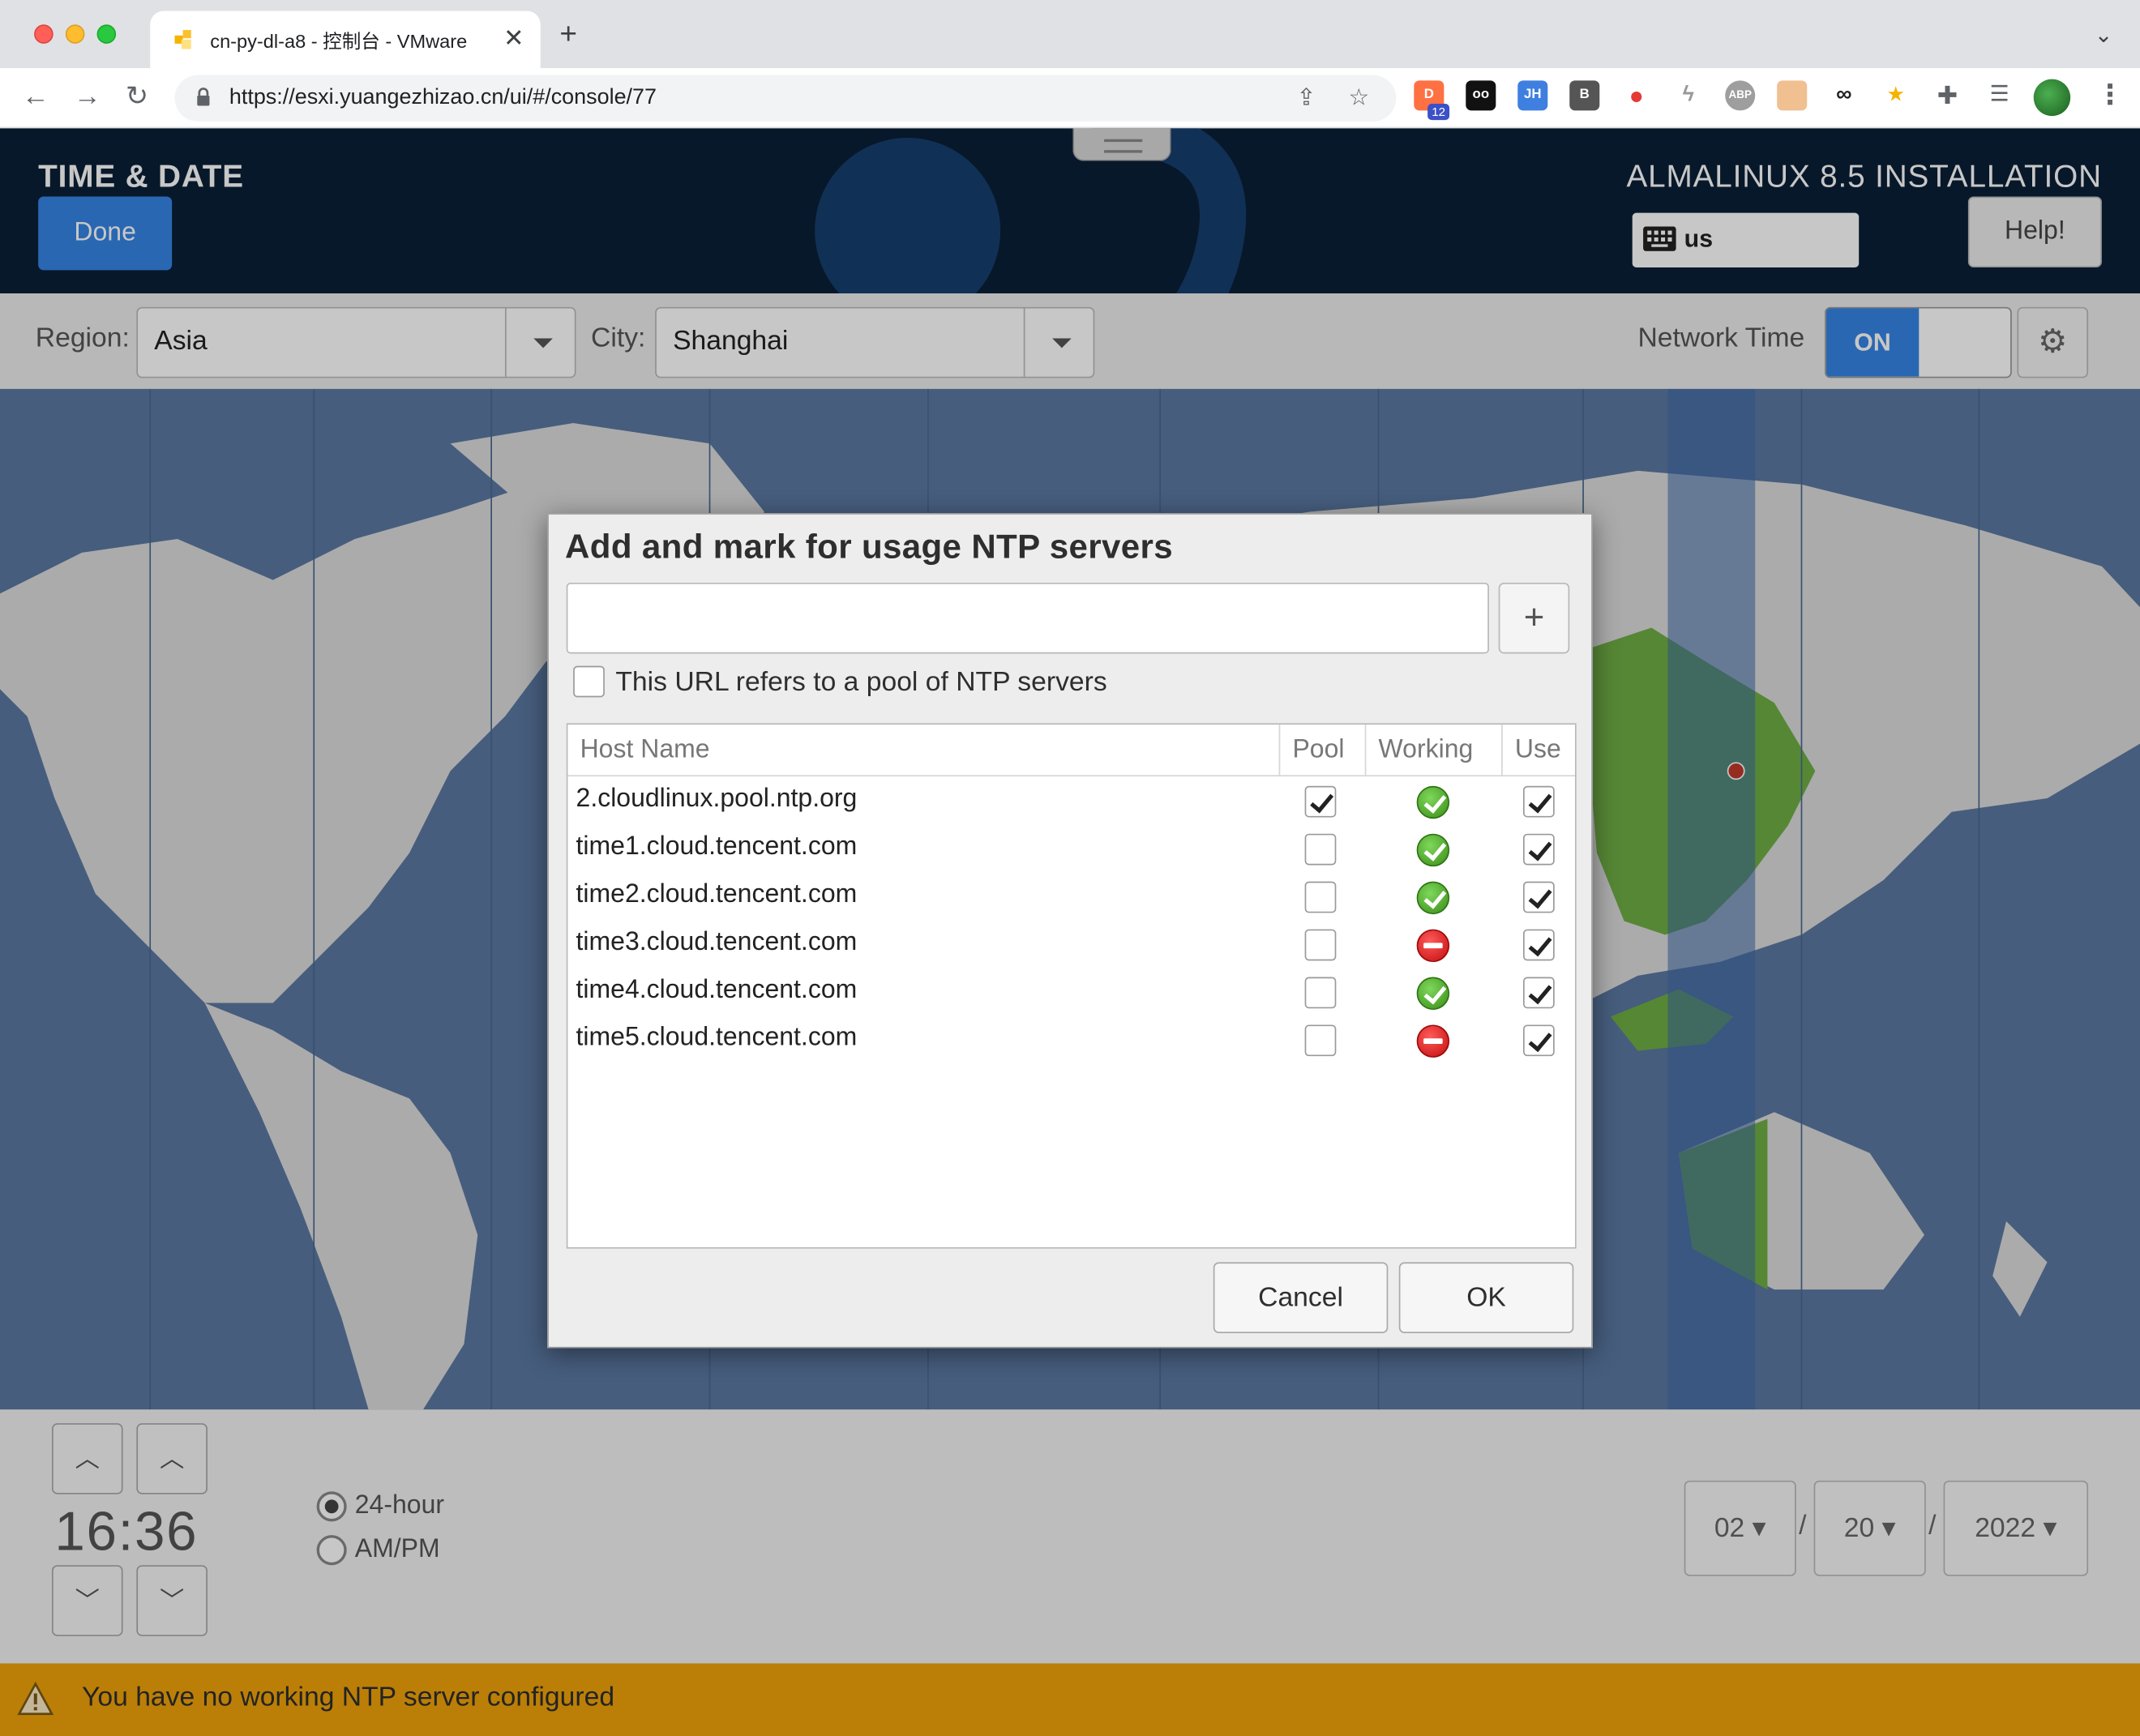  Describe the element at coordinates (717, 990) in the screenshot. I see `server-host-name: time4.cloud.tencent.com` at that location.